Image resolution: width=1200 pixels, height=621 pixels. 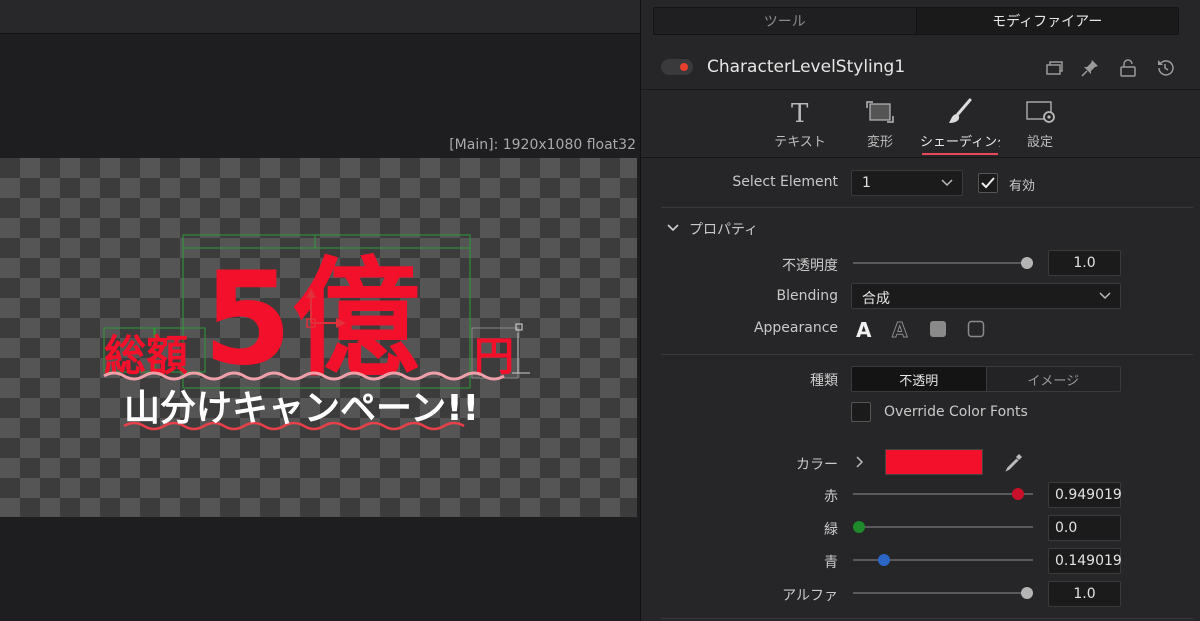 I want to click on text-icon: T, so click(x=800, y=112).